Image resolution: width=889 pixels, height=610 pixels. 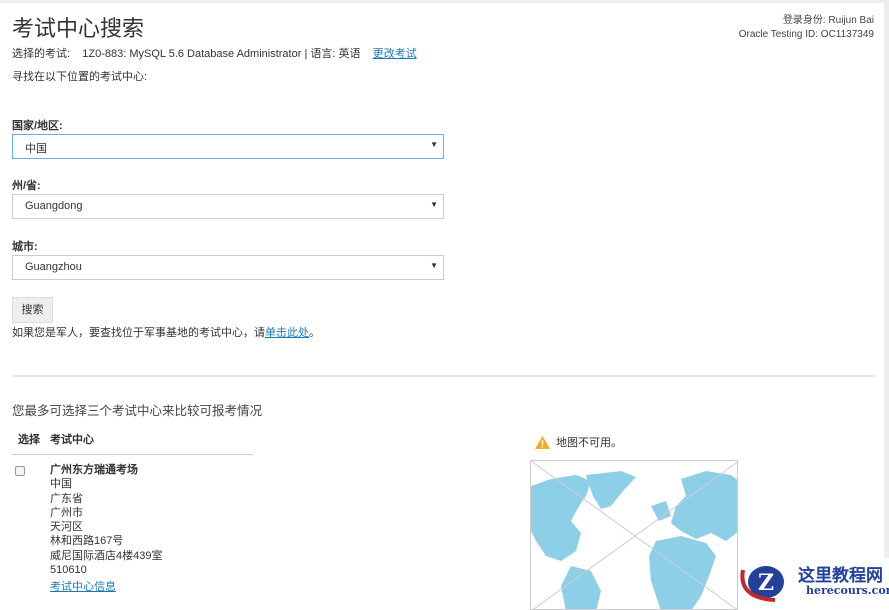 What do you see at coordinates (66, 498) in the screenshot?
I see `addr-line: 广东省` at bounding box center [66, 498].